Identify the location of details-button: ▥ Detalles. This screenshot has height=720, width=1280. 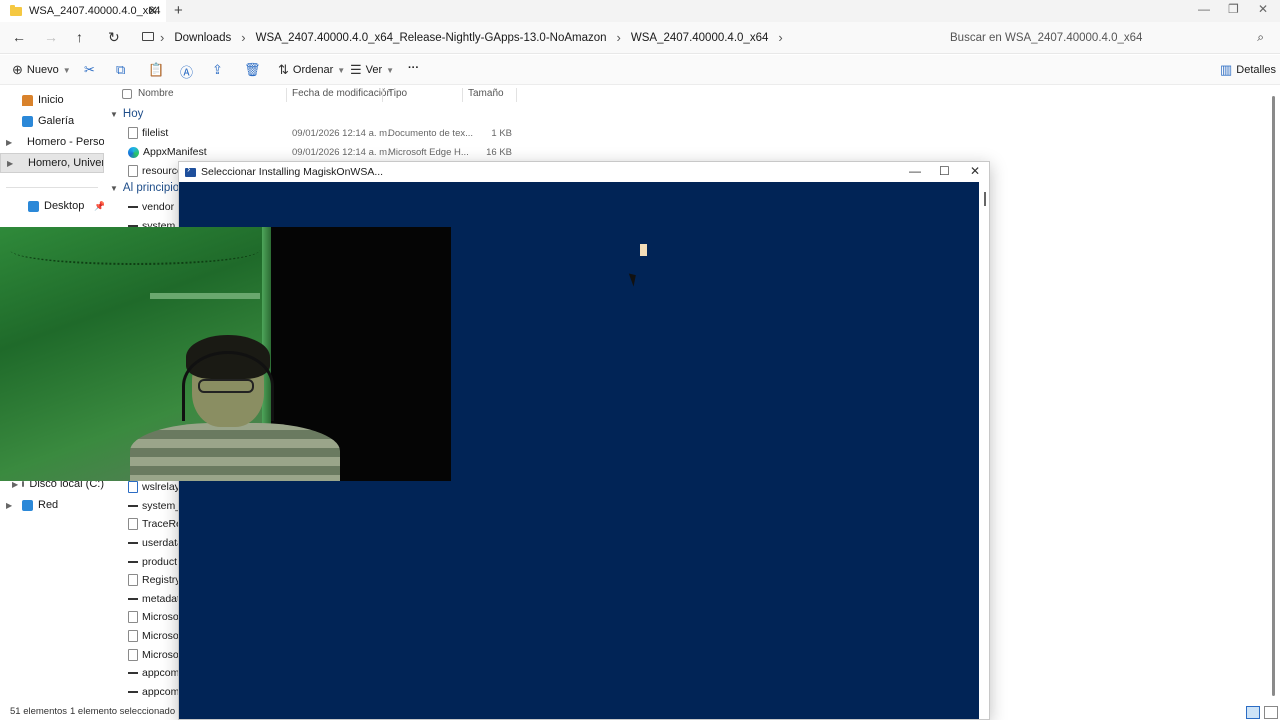
(1248, 70).